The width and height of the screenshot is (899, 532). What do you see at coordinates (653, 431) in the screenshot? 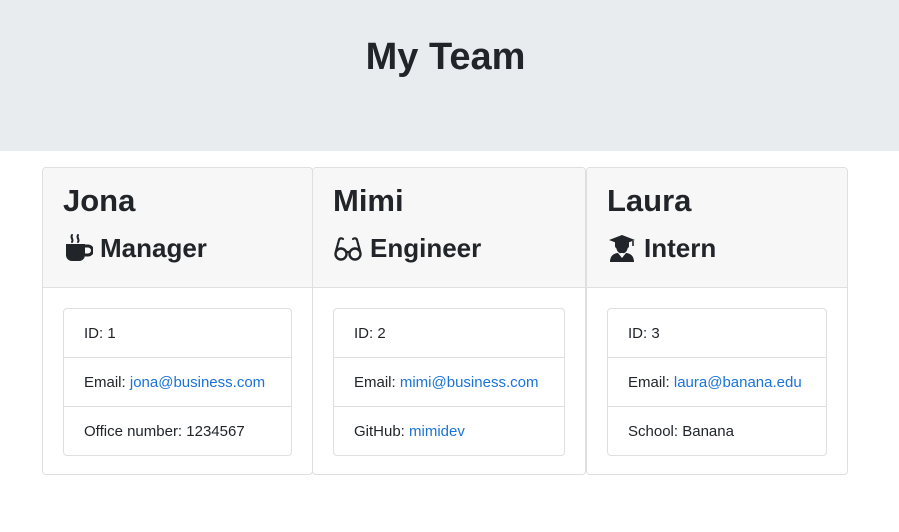
I see `school-label: School:` at bounding box center [653, 431].